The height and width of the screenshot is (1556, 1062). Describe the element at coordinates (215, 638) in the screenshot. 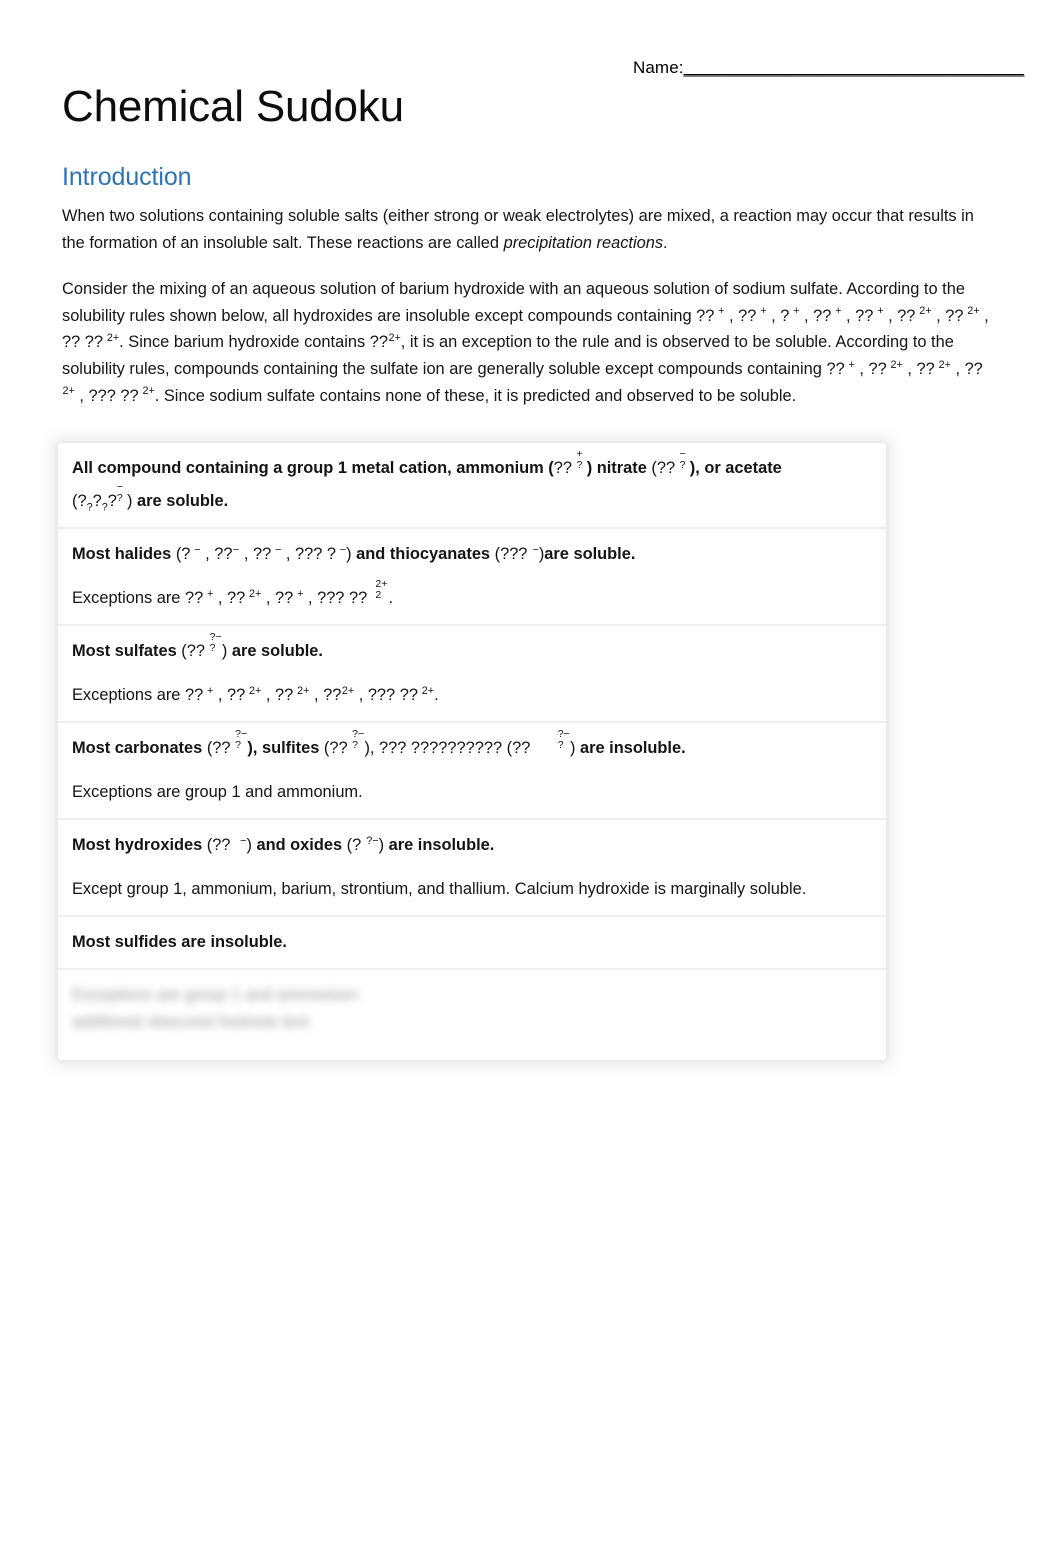

I see `sulfate-charge: ?−` at that location.